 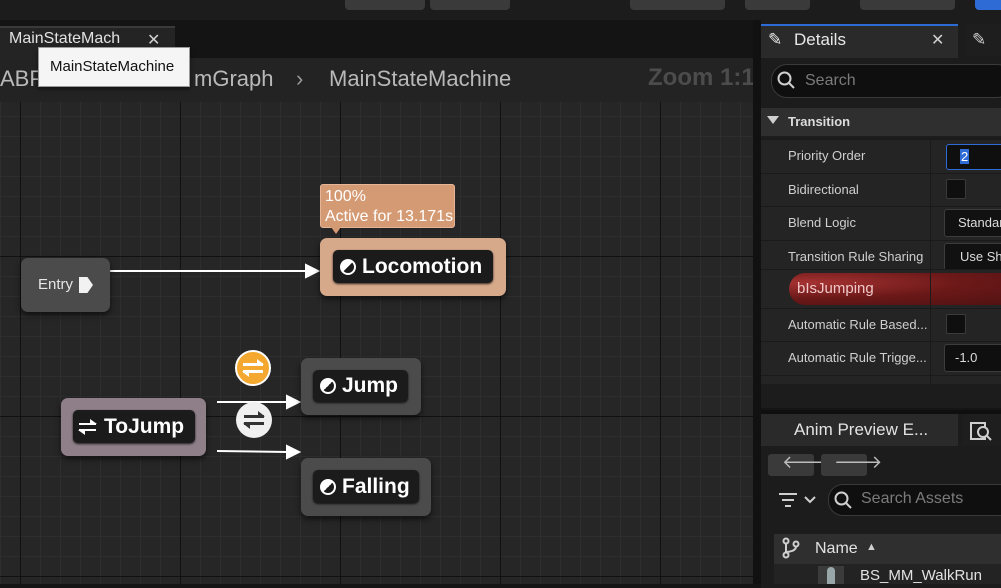 I want to click on rule-variable-label: bIsJumping, so click(x=835, y=288).